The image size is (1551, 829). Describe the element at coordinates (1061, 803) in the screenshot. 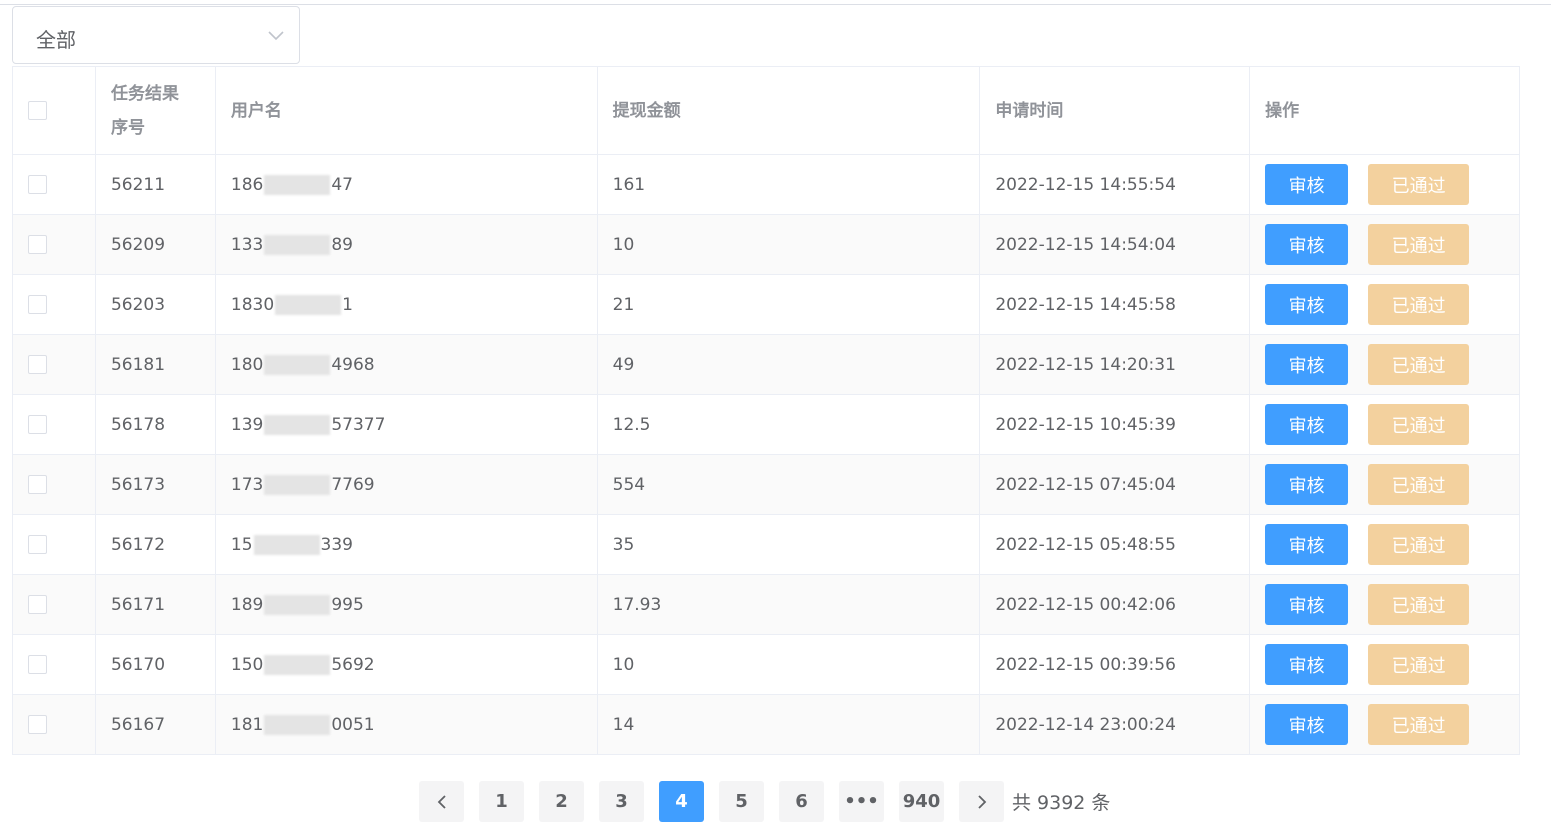

I see `total-count: 共 9392 条` at that location.